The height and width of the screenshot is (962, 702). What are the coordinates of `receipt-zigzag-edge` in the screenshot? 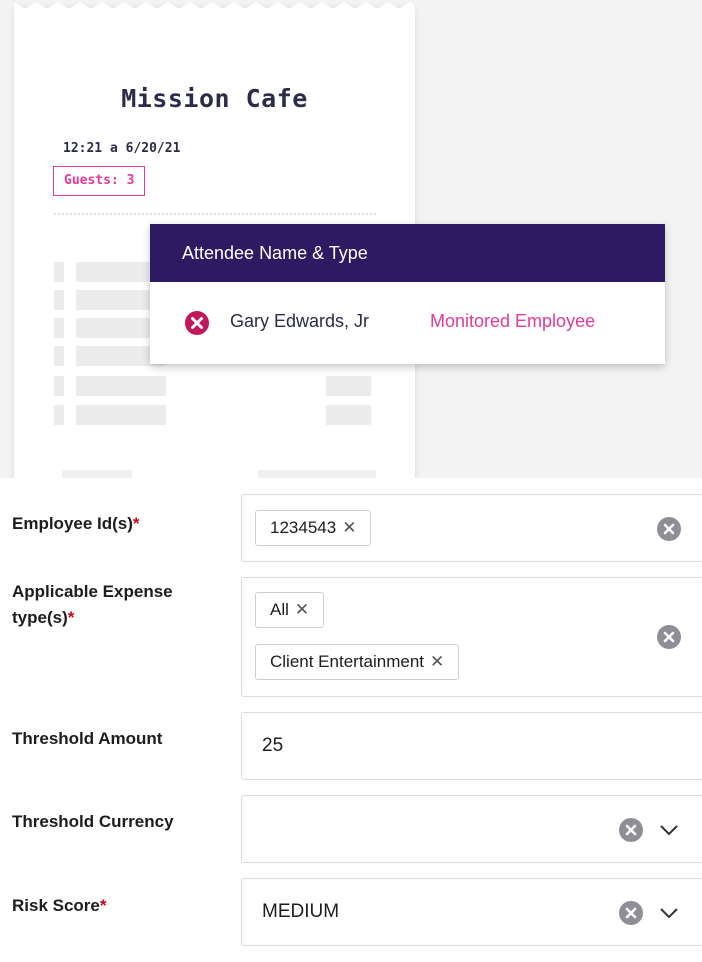 It's located at (214, 6).